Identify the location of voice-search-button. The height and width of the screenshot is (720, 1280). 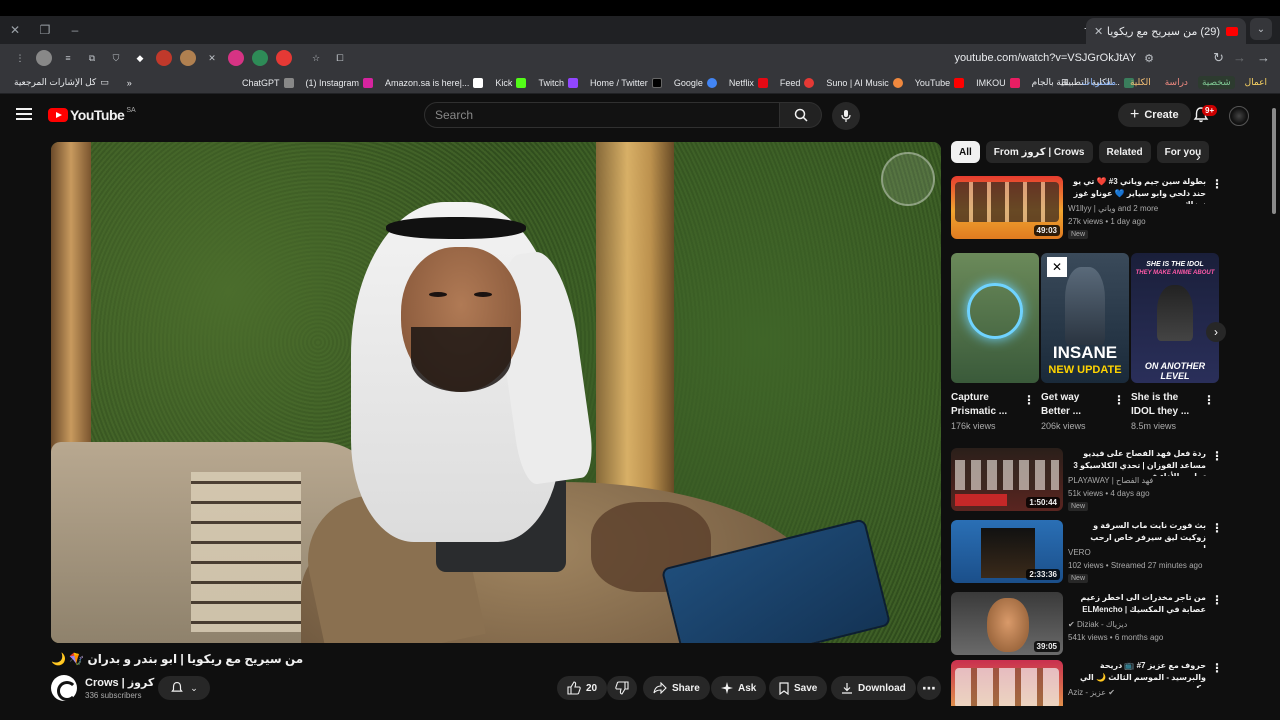
(846, 116).